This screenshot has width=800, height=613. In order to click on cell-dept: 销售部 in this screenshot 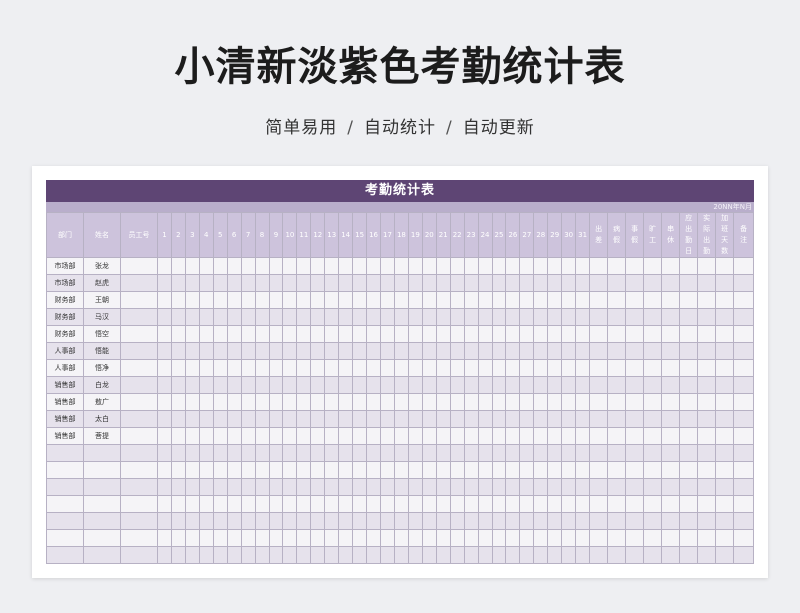, I will do `click(65, 385)`.